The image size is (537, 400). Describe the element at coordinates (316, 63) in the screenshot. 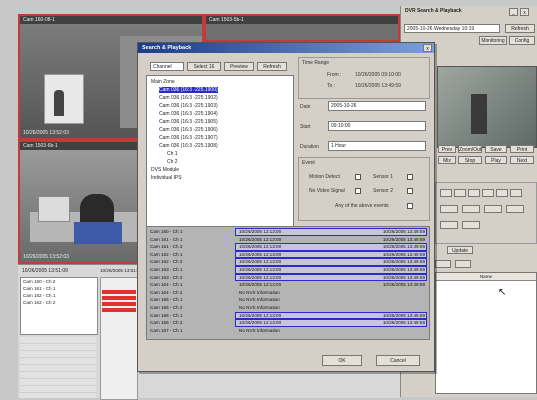

I see `time-range-title: Time Range` at that location.